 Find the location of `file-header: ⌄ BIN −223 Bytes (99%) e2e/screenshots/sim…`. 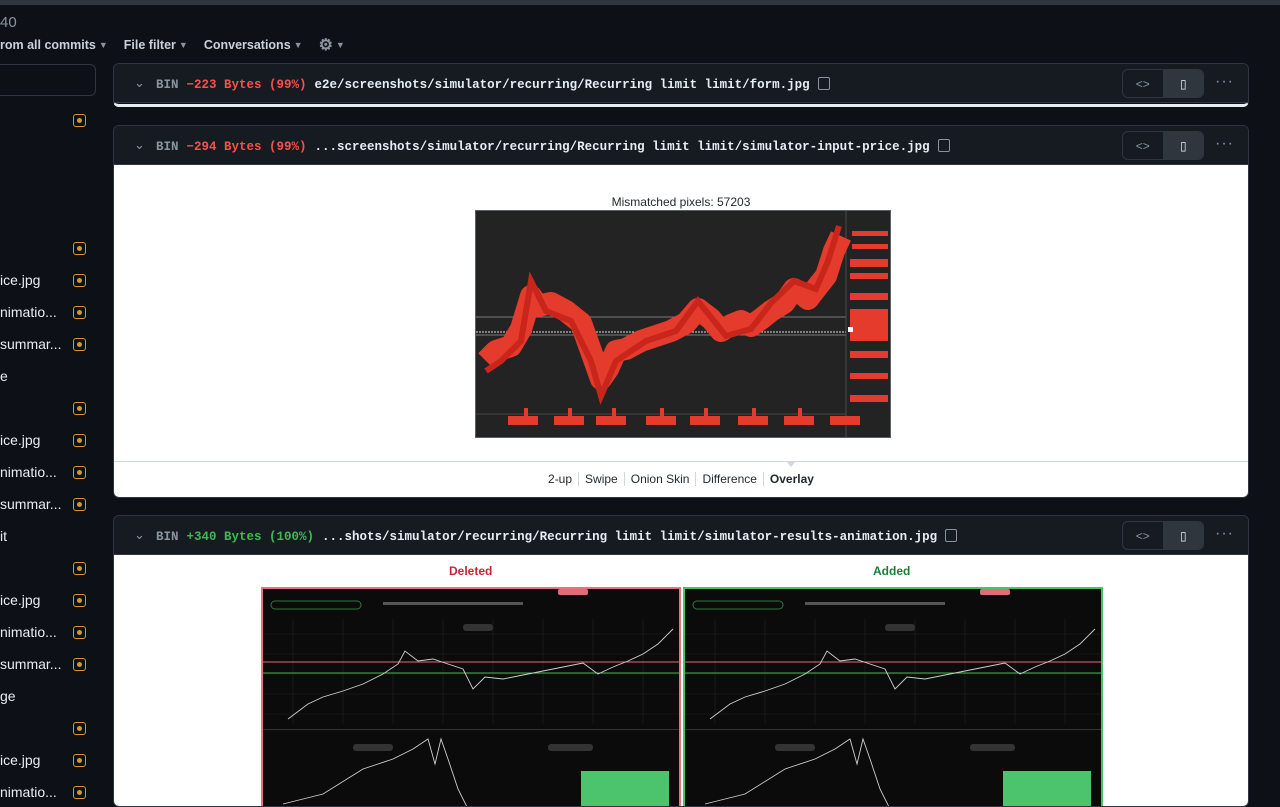

file-header: ⌄ BIN −223 Bytes (99%) e2e/screenshots/sim… is located at coordinates (681, 83).